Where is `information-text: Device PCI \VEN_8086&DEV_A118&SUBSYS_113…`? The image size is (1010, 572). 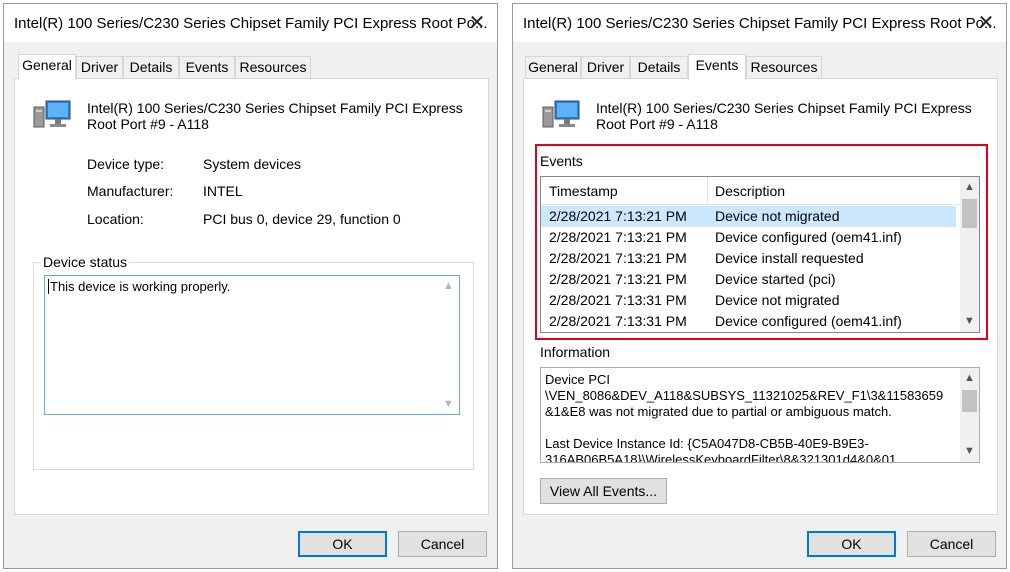 information-text: Device PCI \VEN_8086&DEV_A118&SUBSYS_113… is located at coordinates (751, 417).